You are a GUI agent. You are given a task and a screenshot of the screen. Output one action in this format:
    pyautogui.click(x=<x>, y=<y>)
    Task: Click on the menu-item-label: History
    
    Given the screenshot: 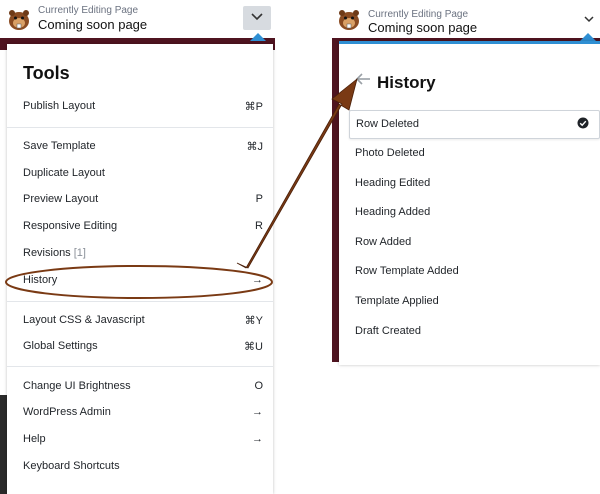 What is the action you would take?
    pyautogui.click(x=40, y=280)
    